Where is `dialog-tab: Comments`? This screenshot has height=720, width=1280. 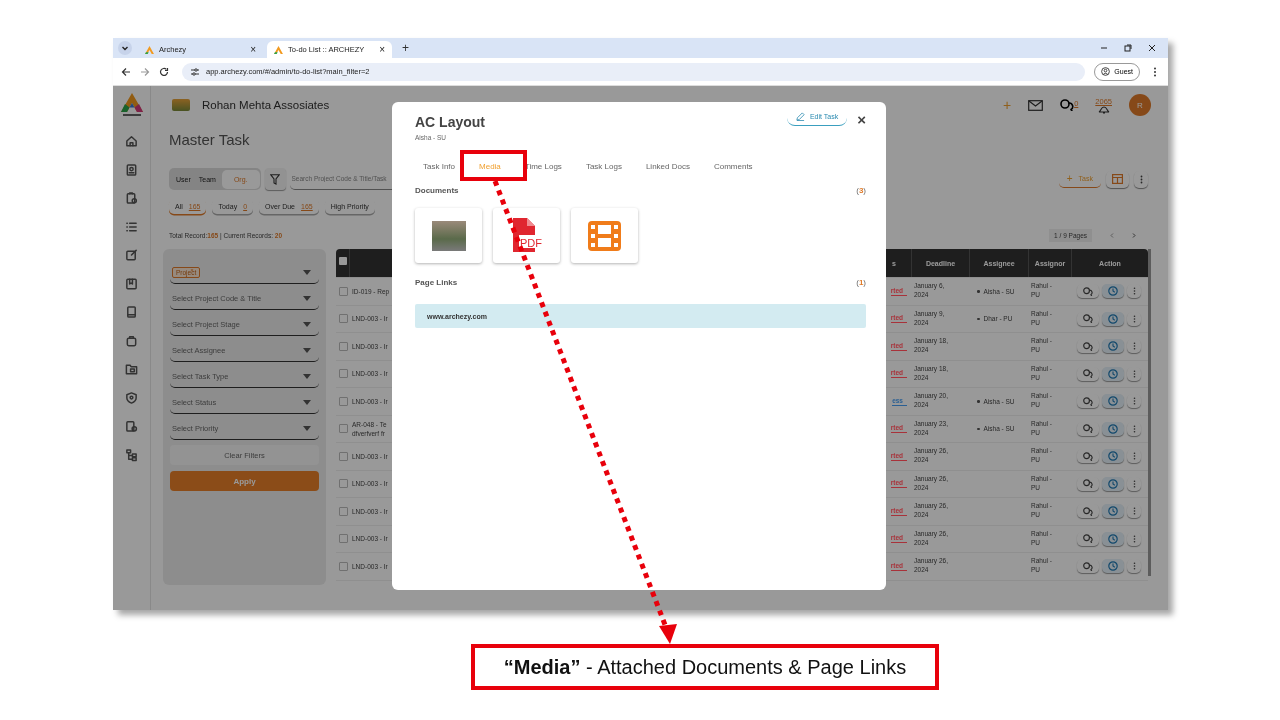
dialog-tab: Comments is located at coordinates (733, 166).